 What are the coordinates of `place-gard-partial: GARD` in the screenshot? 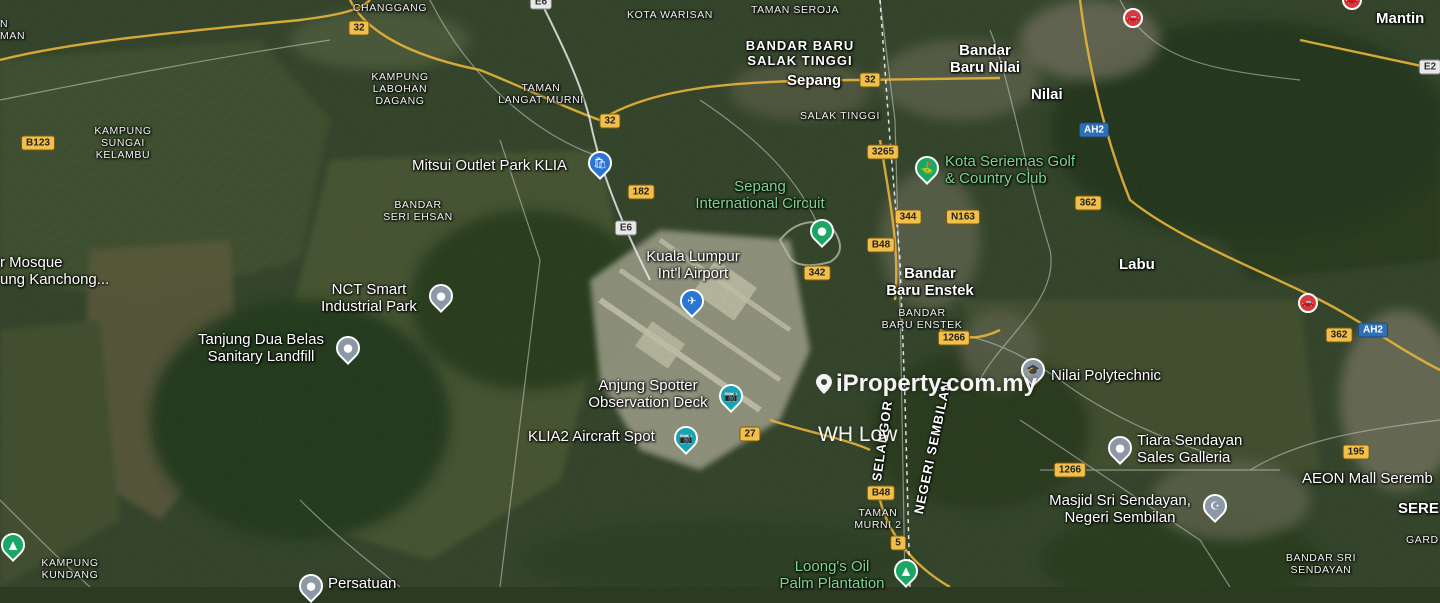 It's located at (1422, 540).